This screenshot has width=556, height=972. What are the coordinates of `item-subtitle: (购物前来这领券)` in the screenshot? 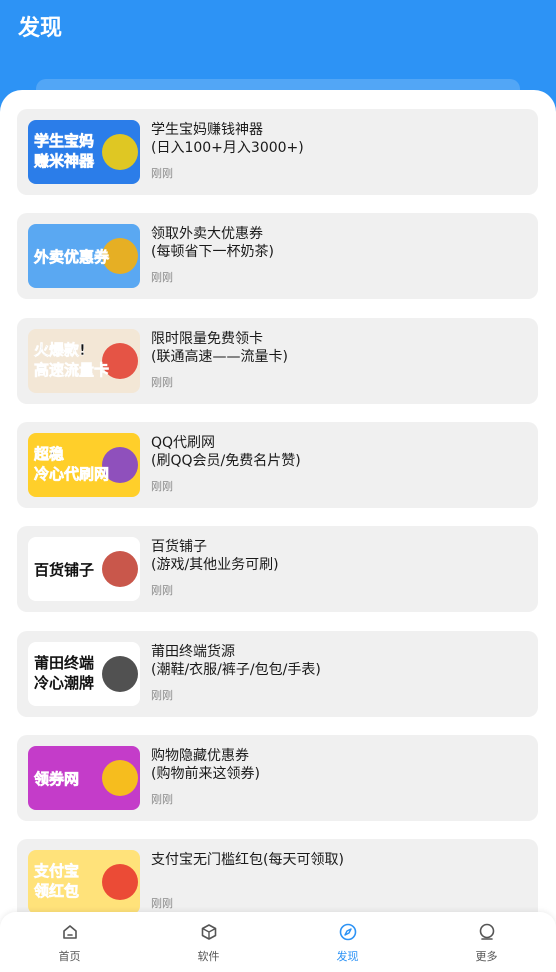 It's located at (205, 773).